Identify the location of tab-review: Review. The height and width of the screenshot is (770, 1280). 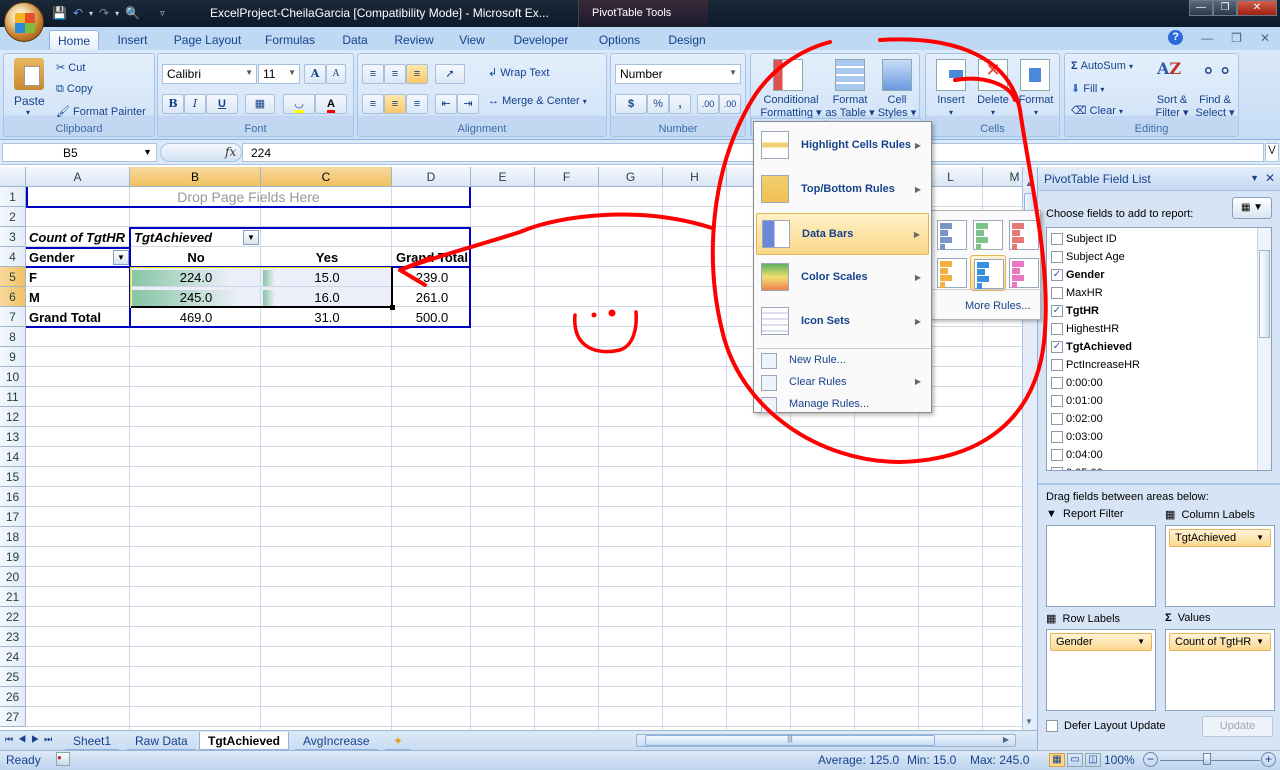
(414, 40).